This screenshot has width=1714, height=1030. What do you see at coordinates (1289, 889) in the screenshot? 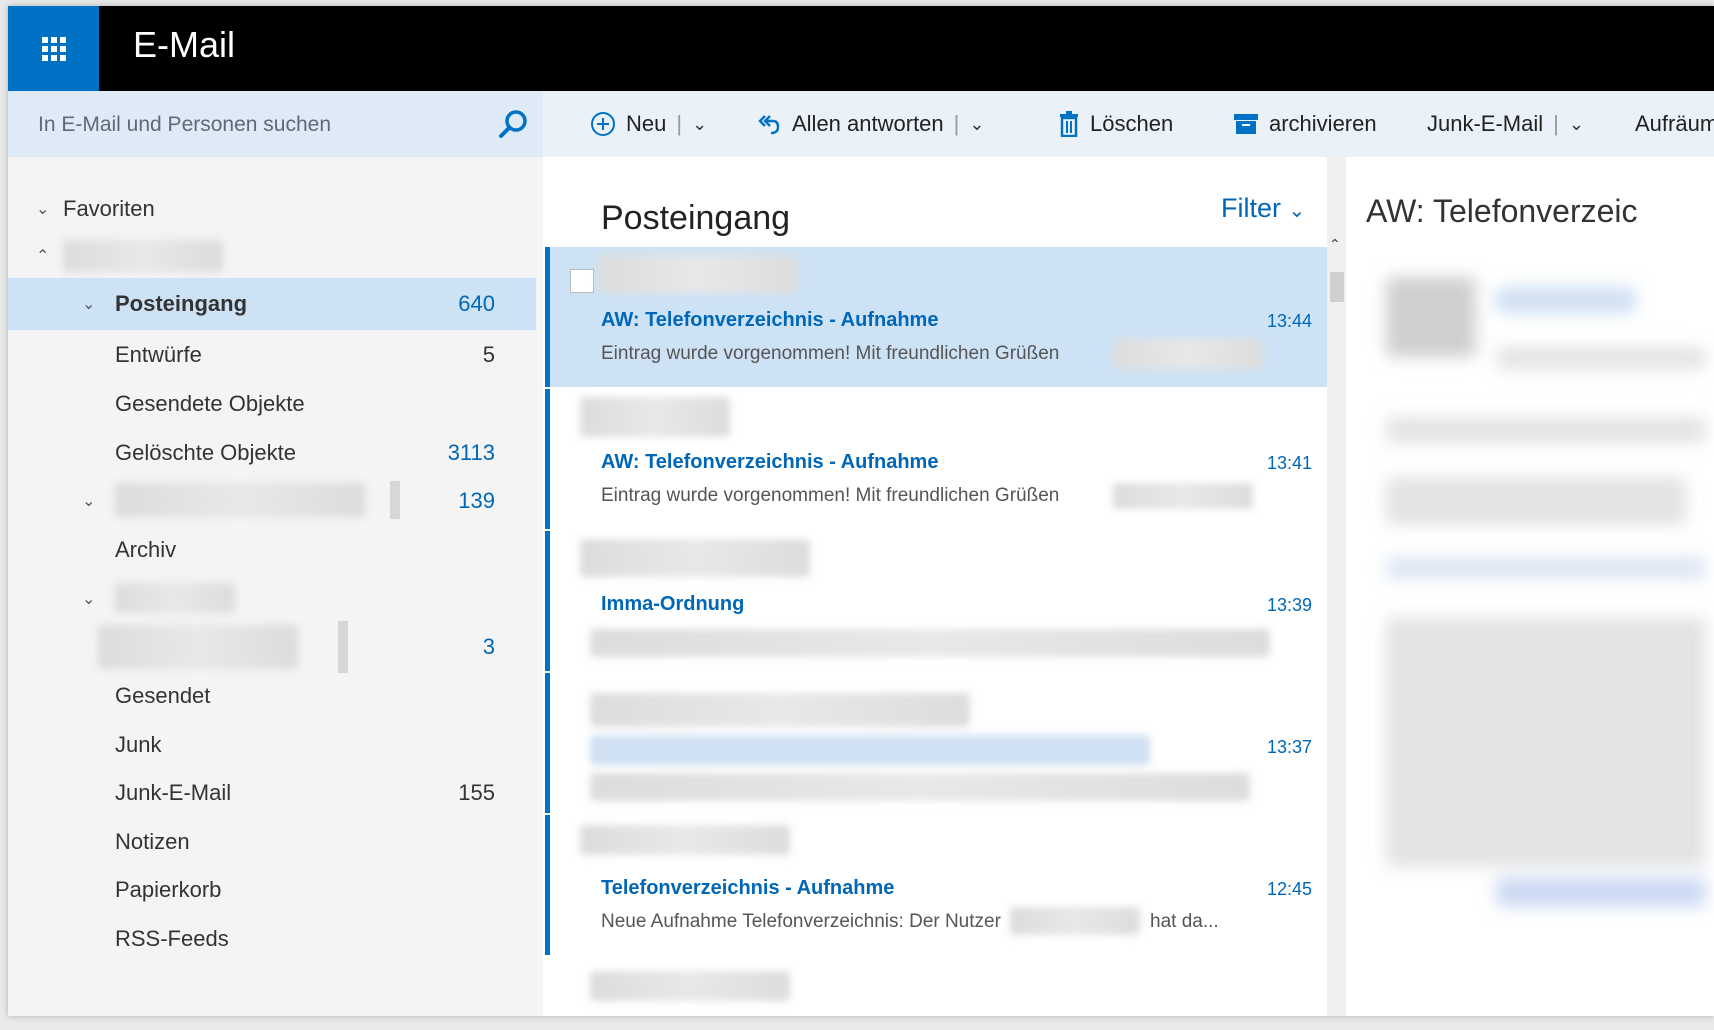
I see `message-time: 12:45` at bounding box center [1289, 889].